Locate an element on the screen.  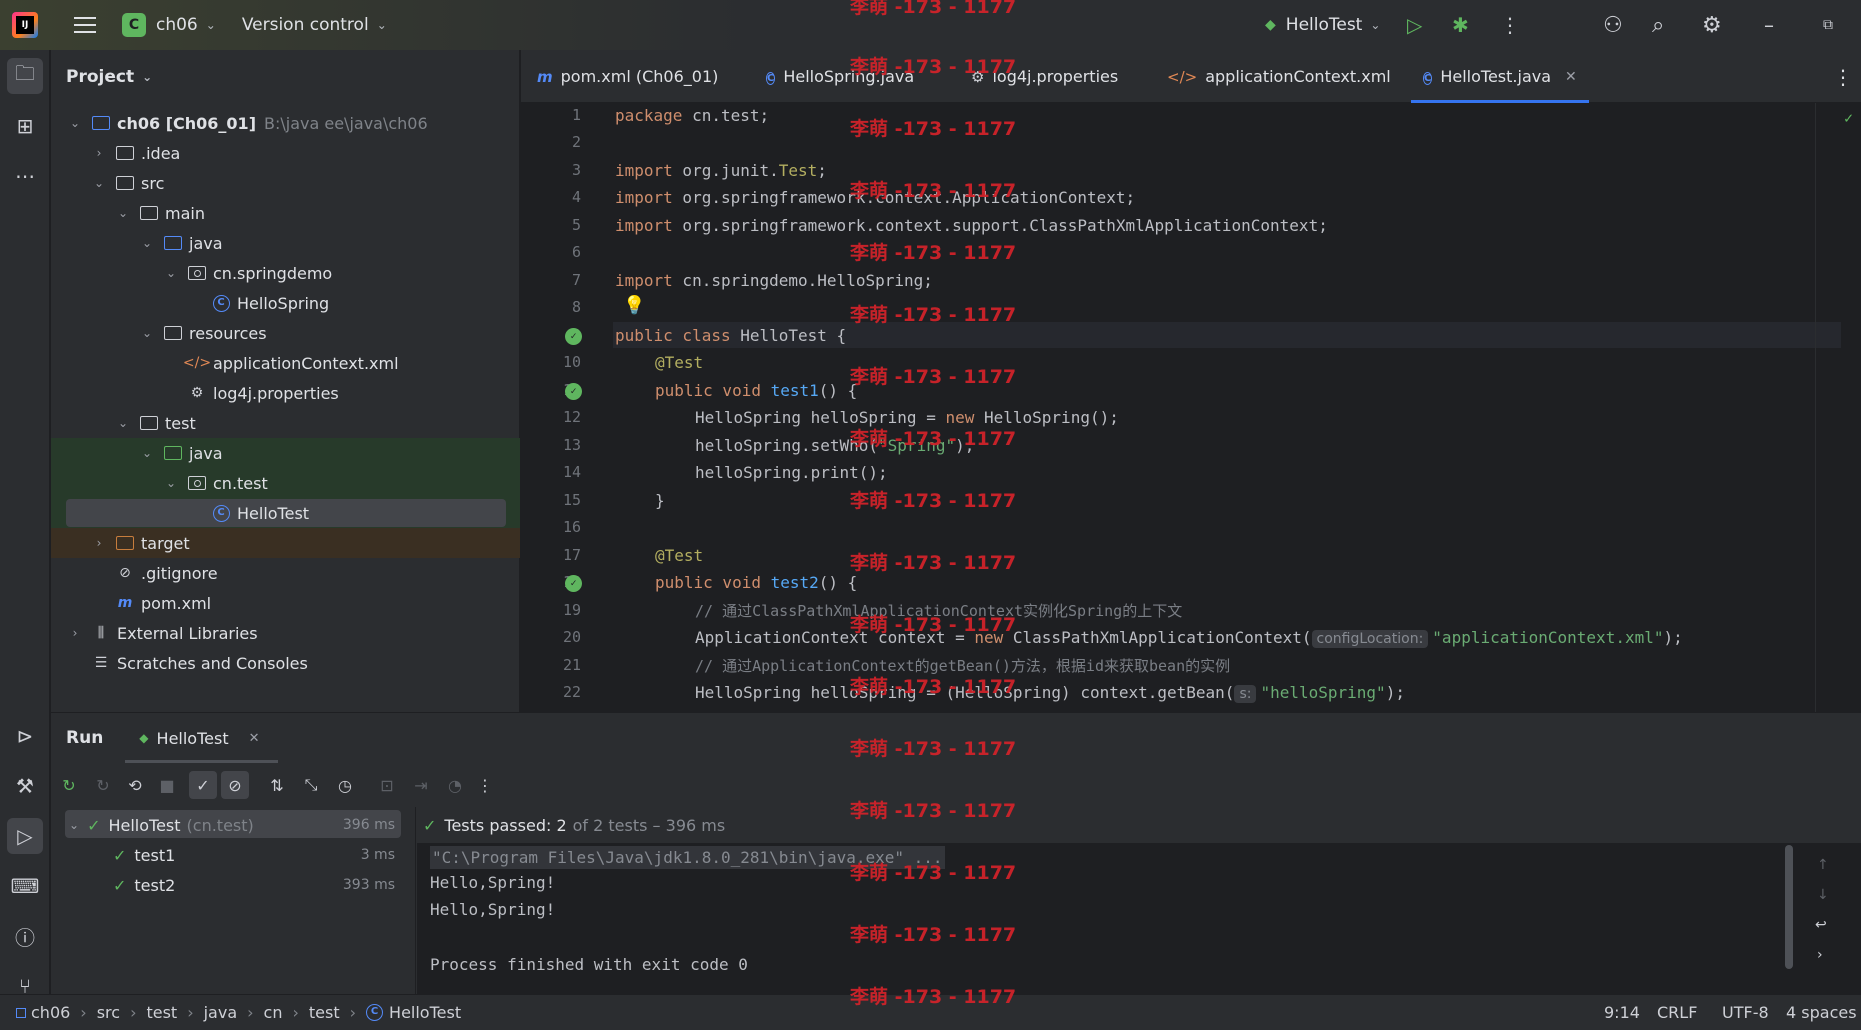
tree-item-applicationcontext: </> applicationContext.xml is located at coordinates (285, 363).